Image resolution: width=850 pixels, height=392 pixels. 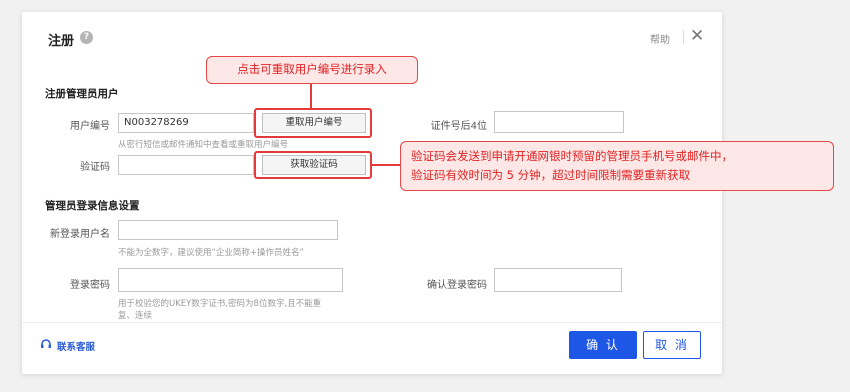 What do you see at coordinates (61, 41) in the screenshot?
I see `dialog-title: 注册` at bounding box center [61, 41].